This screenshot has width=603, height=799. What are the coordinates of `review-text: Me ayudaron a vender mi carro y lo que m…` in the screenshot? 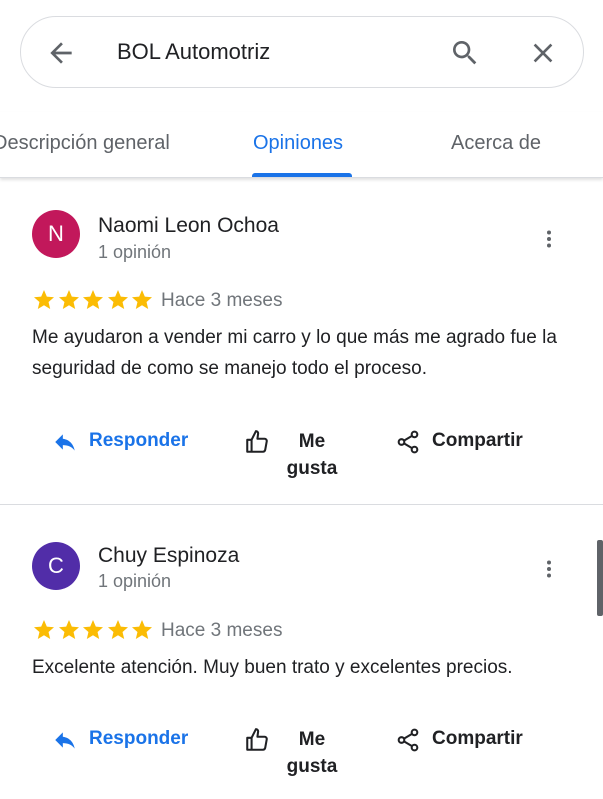 It's located at (294, 353).